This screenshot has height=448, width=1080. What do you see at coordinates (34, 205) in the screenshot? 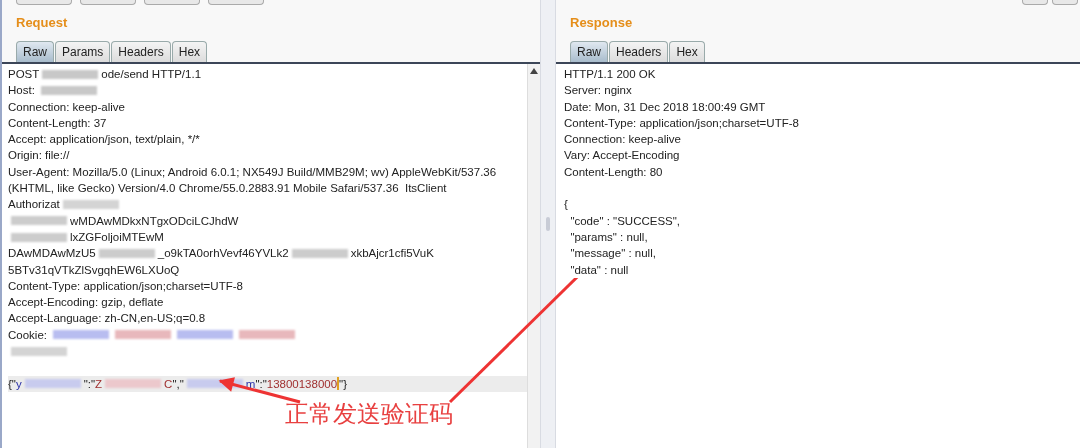
I see `code-text: Authorizat` at bounding box center [34, 205].